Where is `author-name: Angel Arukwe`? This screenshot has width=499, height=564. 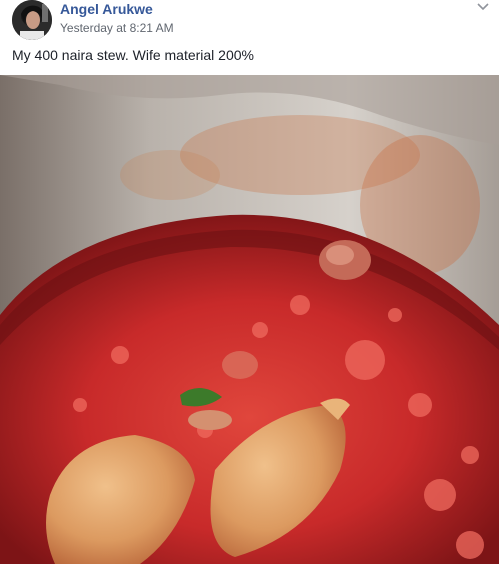 author-name: Angel Arukwe is located at coordinates (106, 9).